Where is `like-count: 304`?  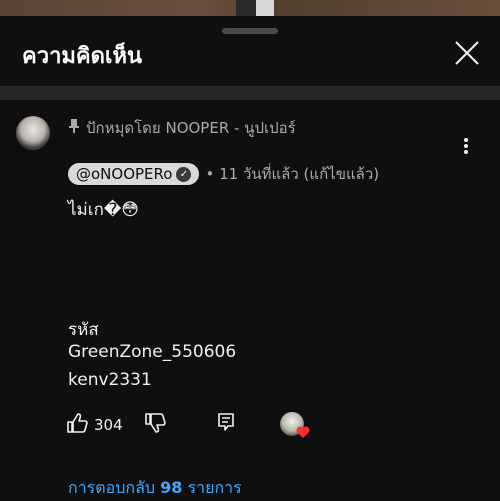
like-count: 304 is located at coordinates (108, 425).